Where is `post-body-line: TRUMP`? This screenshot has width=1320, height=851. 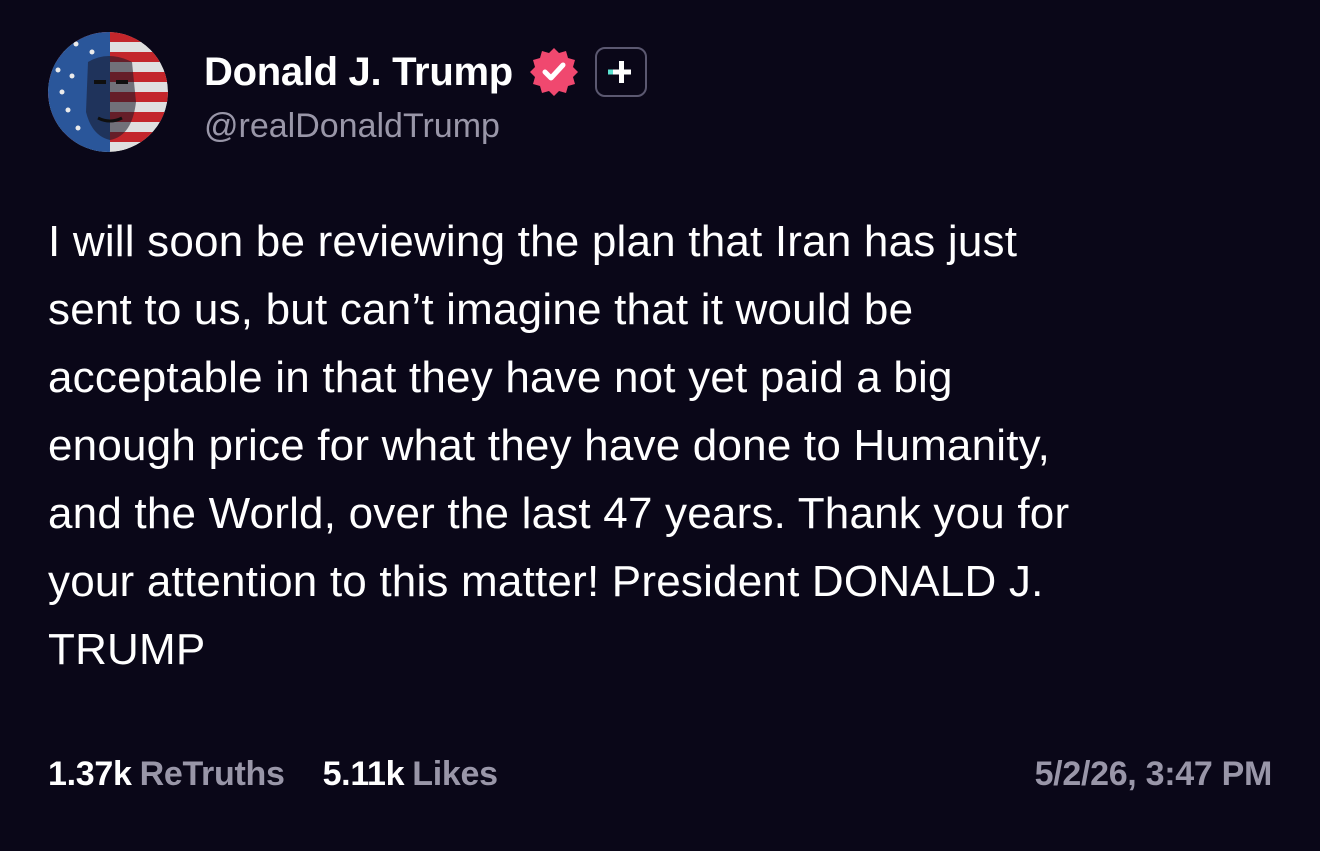 post-body-line: TRUMP is located at coordinates (127, 649).